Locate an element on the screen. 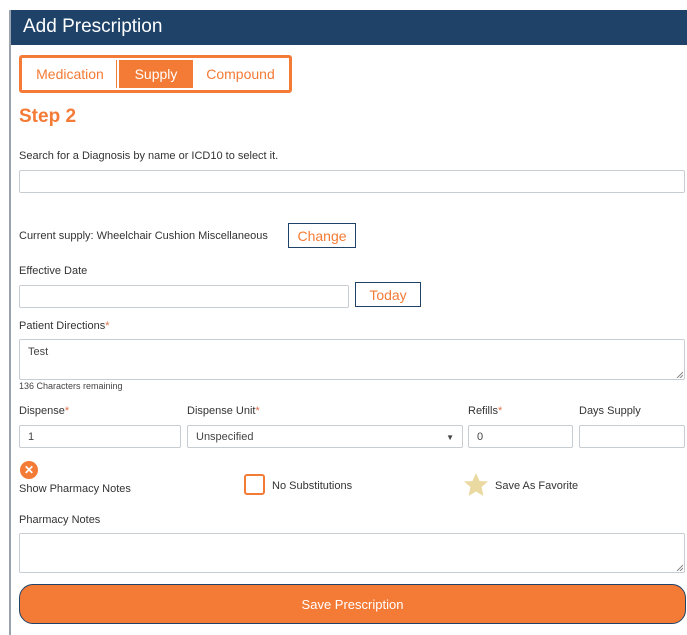 This screenshot has height=635, width=687. refills-label: Refills* is located at coordinates (485, 411).